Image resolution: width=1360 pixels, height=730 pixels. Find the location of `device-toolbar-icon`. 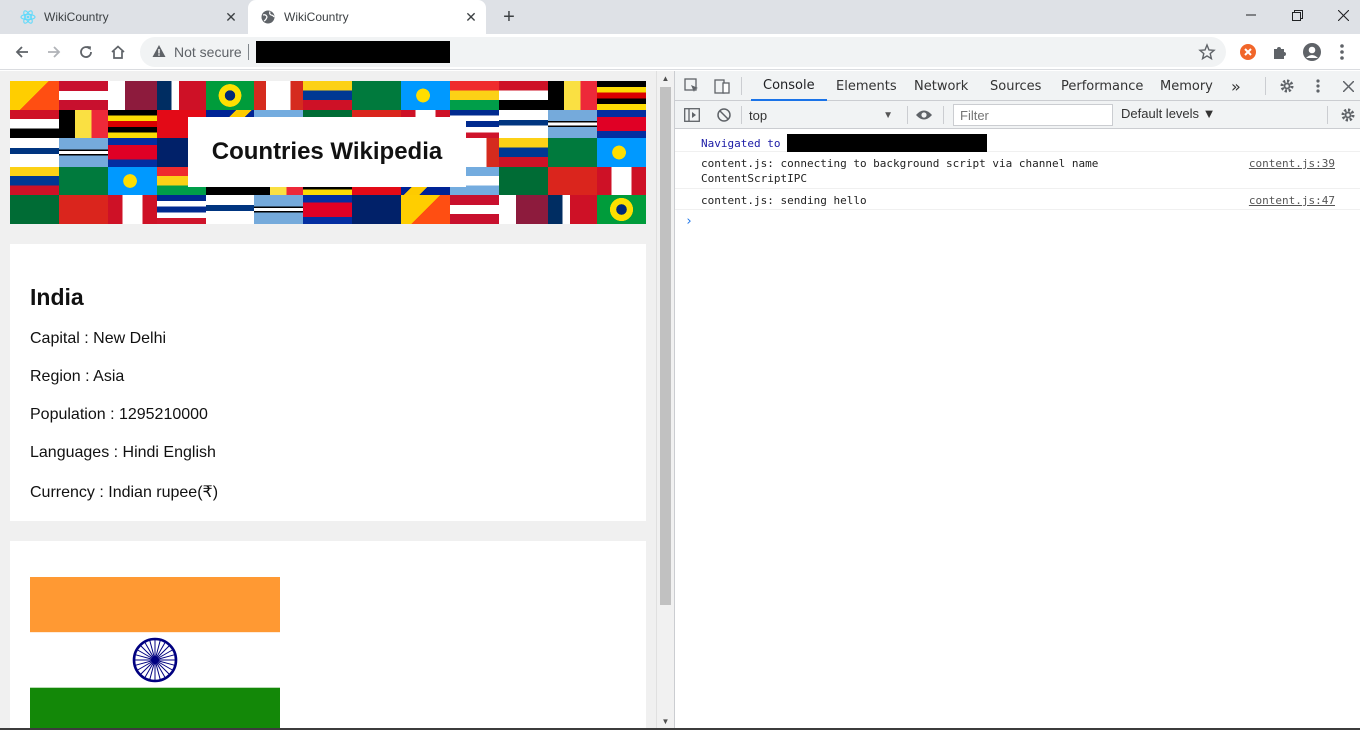

device-toolbar-icon is located at coordinates (722, 86).